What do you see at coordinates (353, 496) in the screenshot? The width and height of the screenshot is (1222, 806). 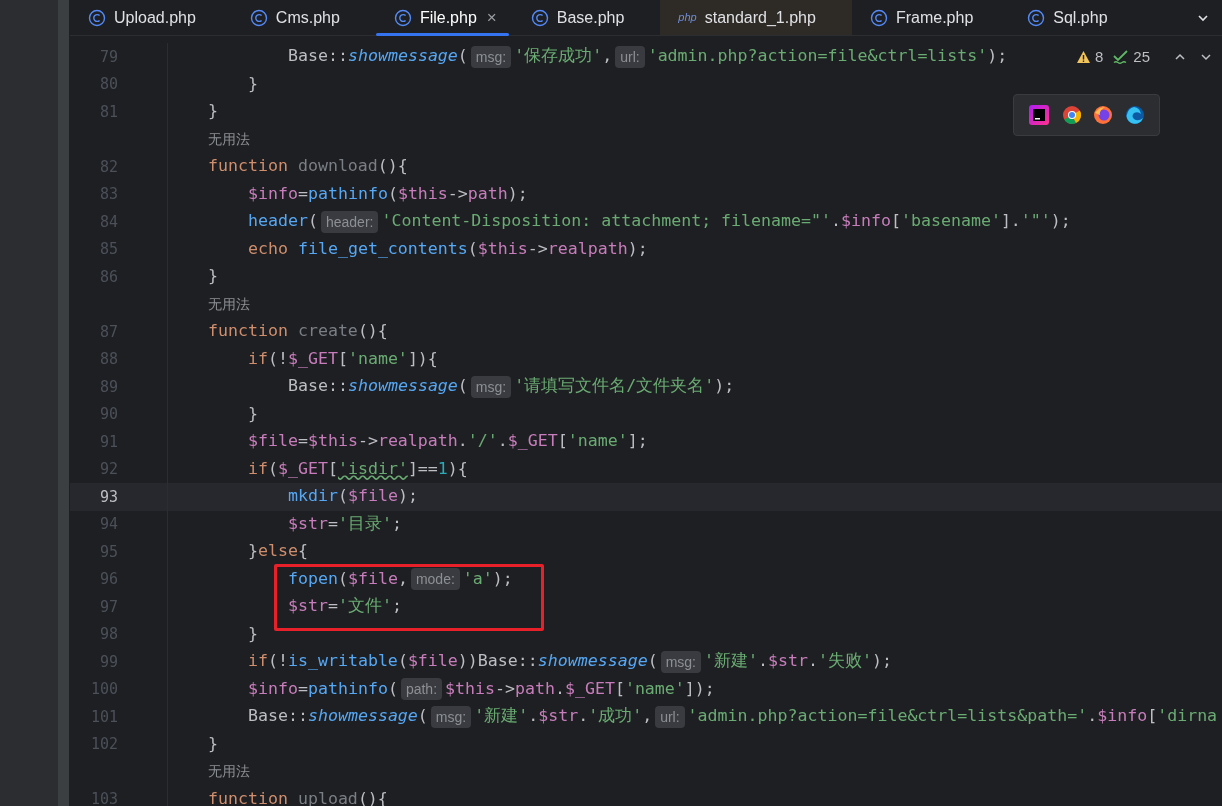 I see `code-text: mkdir($file);` at bounding box center [353, 496].